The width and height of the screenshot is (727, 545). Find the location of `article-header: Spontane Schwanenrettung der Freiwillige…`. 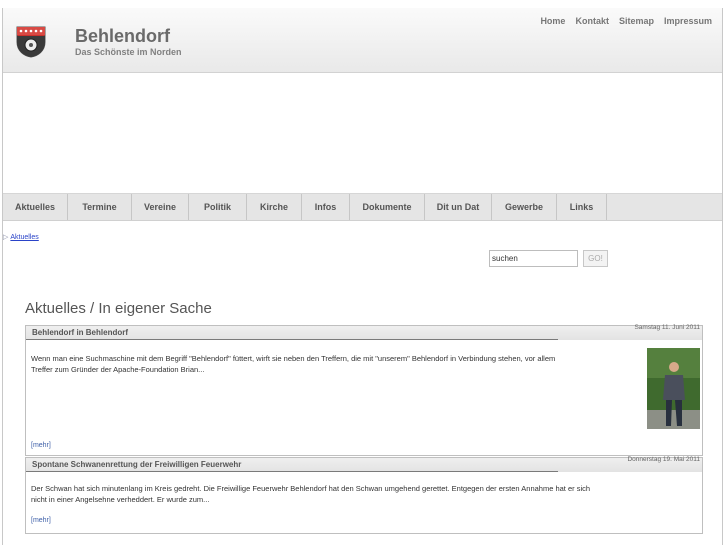

article-header: Spontane Schwanenrettung der Freiwillige… is located at coordinates (364, 464).